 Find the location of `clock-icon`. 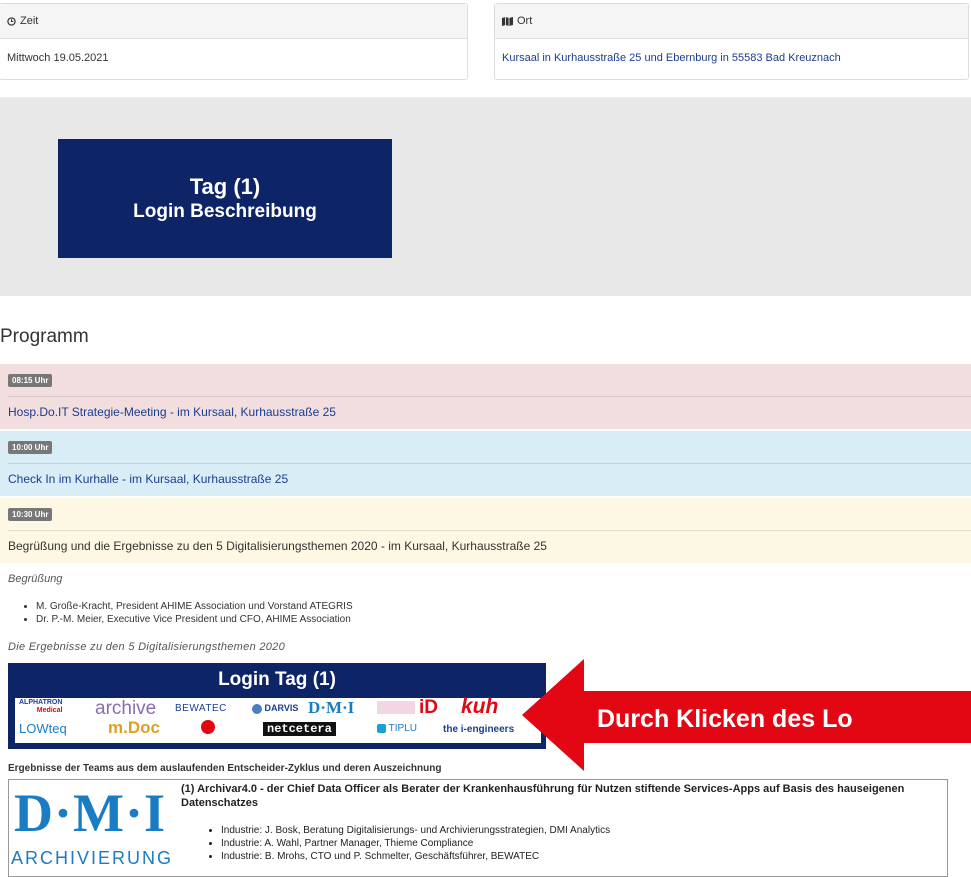

clock-icon is located at coordinates (11, 21).